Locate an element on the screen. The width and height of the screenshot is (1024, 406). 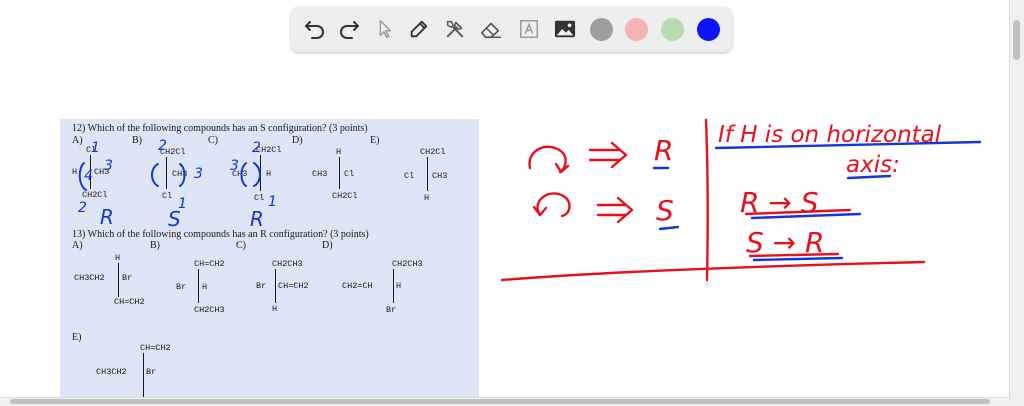
note-title-line-2: axis: is located at coordinates (873, 165).